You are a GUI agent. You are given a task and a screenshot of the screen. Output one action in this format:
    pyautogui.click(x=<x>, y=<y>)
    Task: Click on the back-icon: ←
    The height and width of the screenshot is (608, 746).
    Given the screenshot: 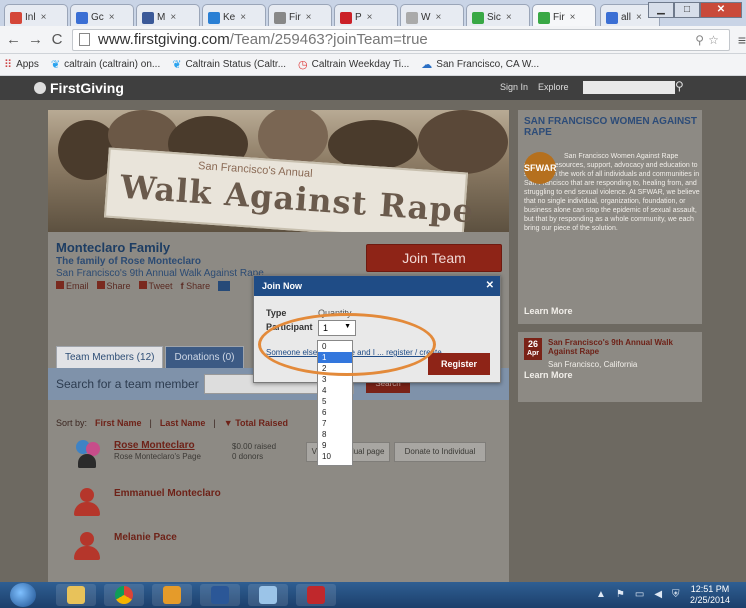 What is the action you would take?
    pyautogui.click(x=13, y=39)
    